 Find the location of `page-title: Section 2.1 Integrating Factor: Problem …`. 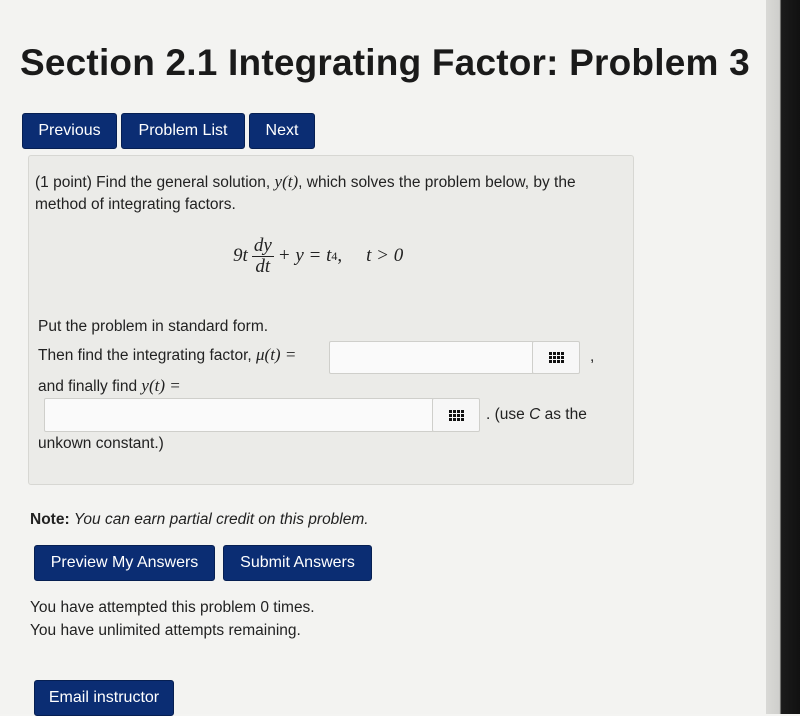

page-title: Section 2.1 Integrating Factor: Problem … is located at coordinates (385, 62).